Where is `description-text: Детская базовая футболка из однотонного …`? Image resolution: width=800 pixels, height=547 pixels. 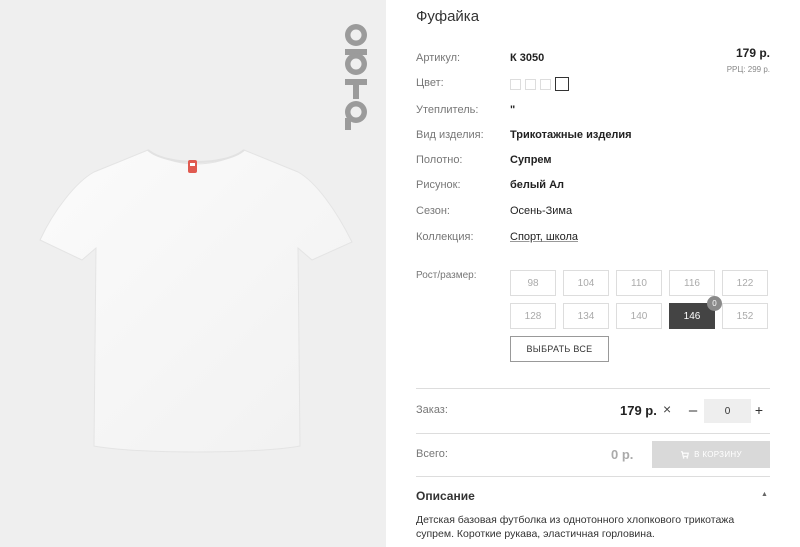
description-text: Детская базовая футболка из однотонного … is located at coordinates (575, 527).